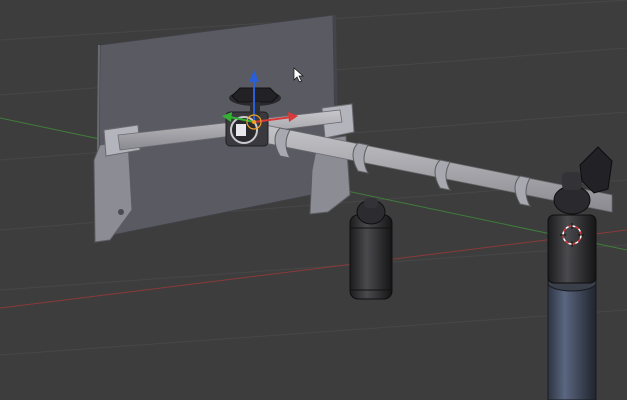  I want to click on vertical-pole, so click(572, 337).